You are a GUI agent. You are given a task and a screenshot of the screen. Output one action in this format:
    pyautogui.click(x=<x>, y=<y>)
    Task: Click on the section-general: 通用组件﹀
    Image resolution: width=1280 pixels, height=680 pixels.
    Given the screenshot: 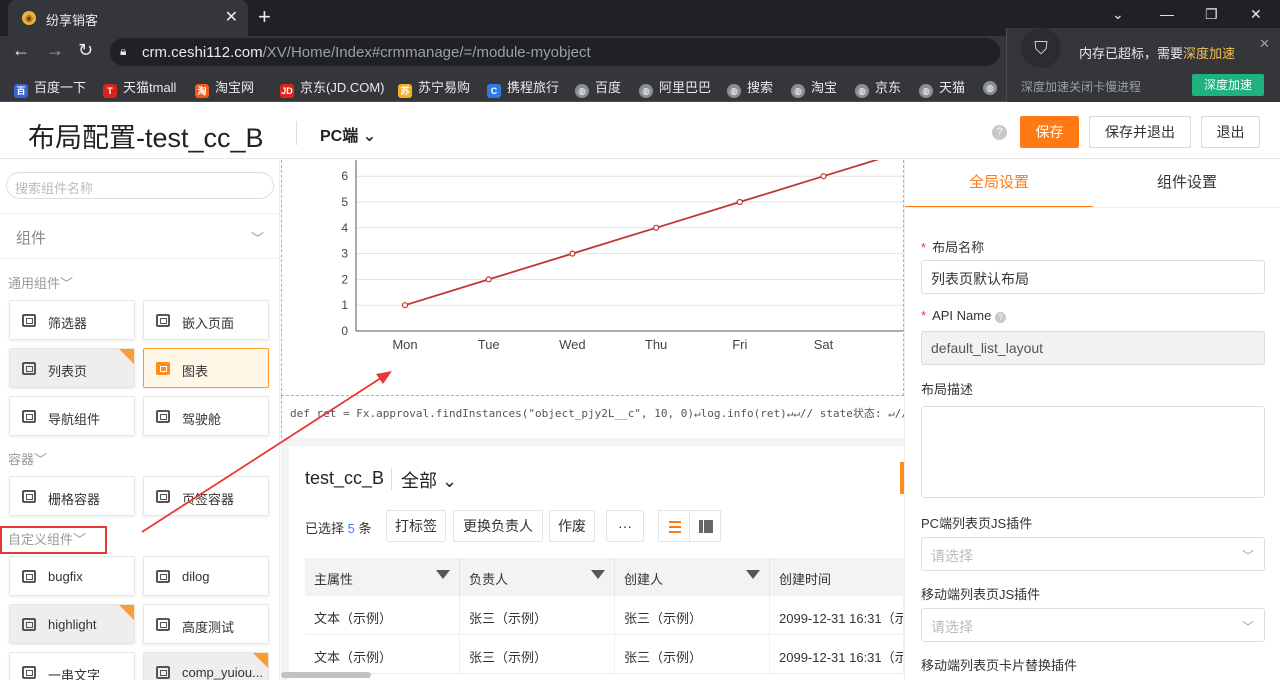 What is the action you would take?
    pyautogui.click(x=40, y=282)
    